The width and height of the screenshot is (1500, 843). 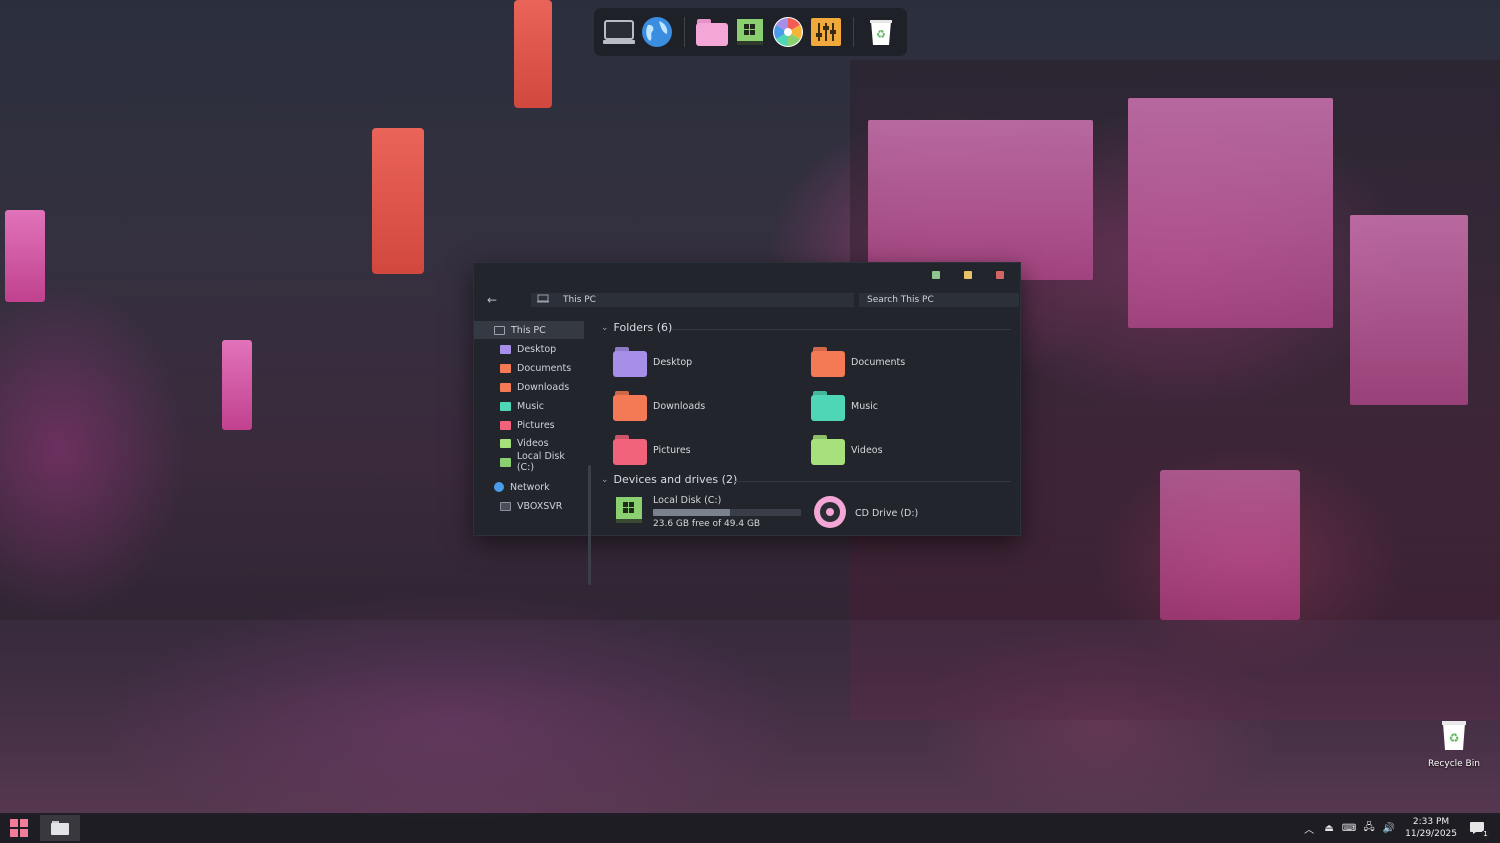 What do you see at coordinates (669, 479) in the screenshot?
I see `devices-section-header: ⌄ Devices and drives (2)` at bounding box center [669, 479].